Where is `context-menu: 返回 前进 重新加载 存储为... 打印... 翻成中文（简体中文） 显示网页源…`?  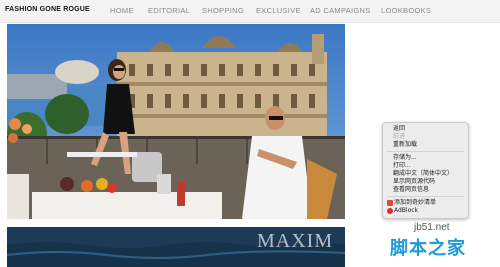 context-menu: 返回 前进 重新加载 存储为... 打印... 翻成中文（简体中文） 显示网页源… is located at coordinates (425, 170).